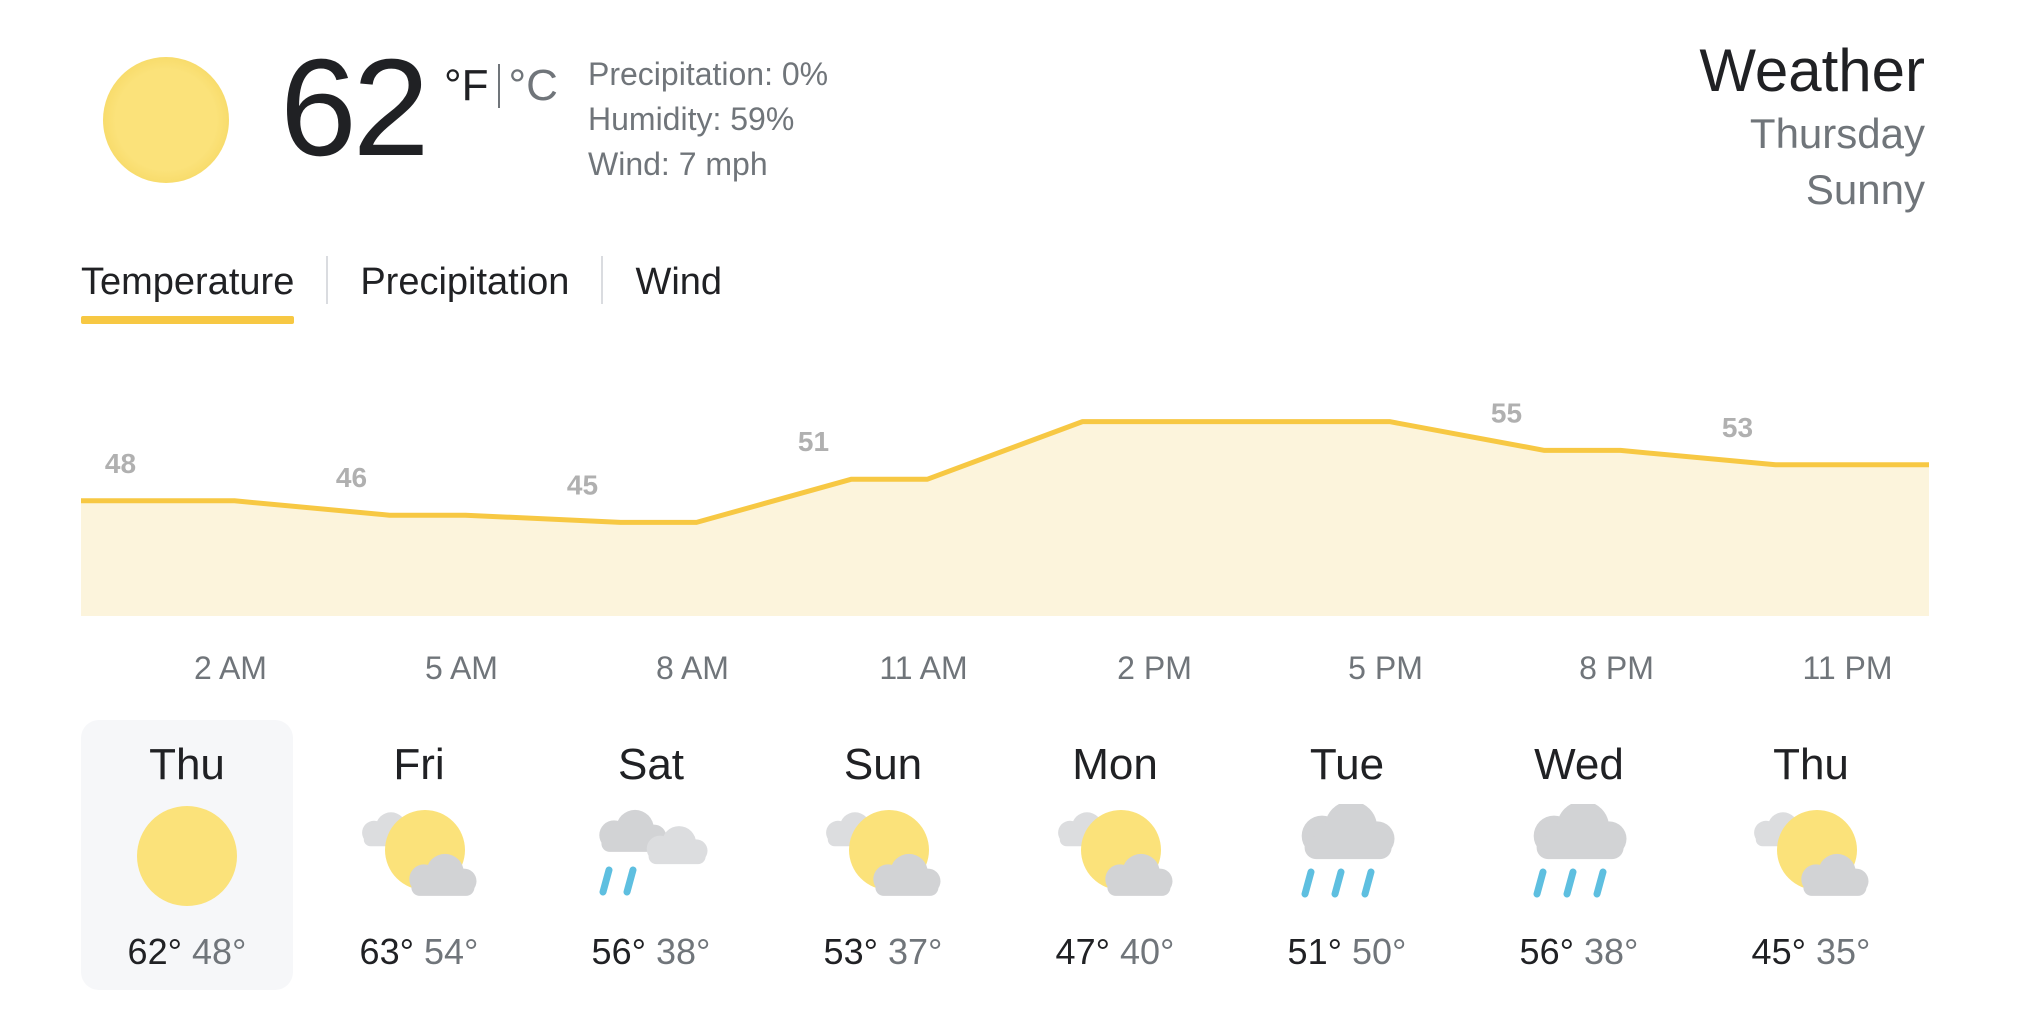 The image size is (2020, 1024). Describe the element at coordinates (582, 484) in the screenshot. I see `temperature-point-label: 45` at that location.